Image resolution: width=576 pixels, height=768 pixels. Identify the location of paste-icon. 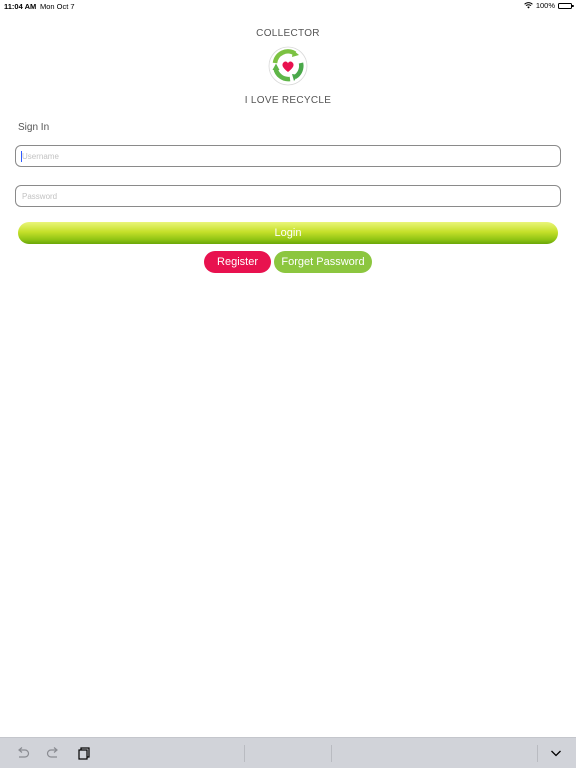
(84, 753).